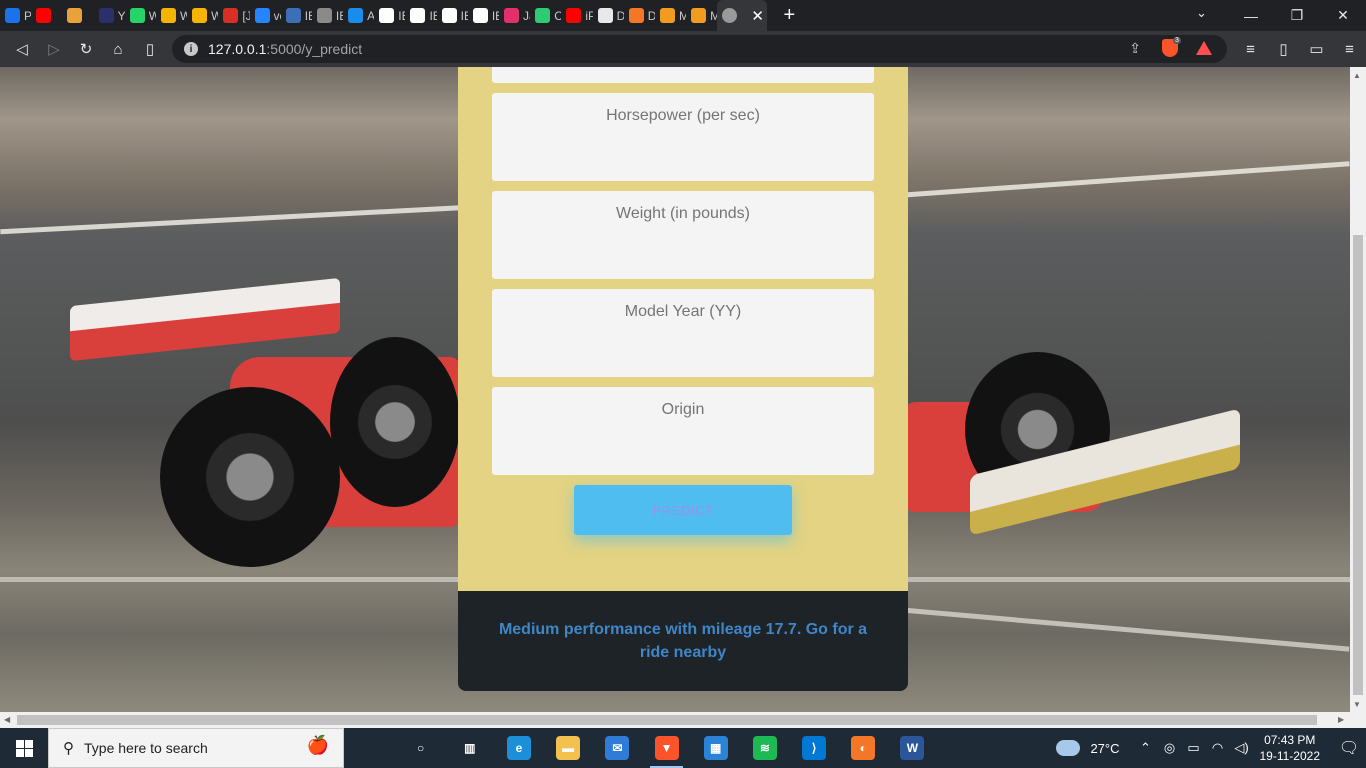 This screenshot has width=1366, height=768. Describe the element at coordinates (1201, 13) in the screenshot. I see `tab-search-chevron-icon: ⌄` at that location.